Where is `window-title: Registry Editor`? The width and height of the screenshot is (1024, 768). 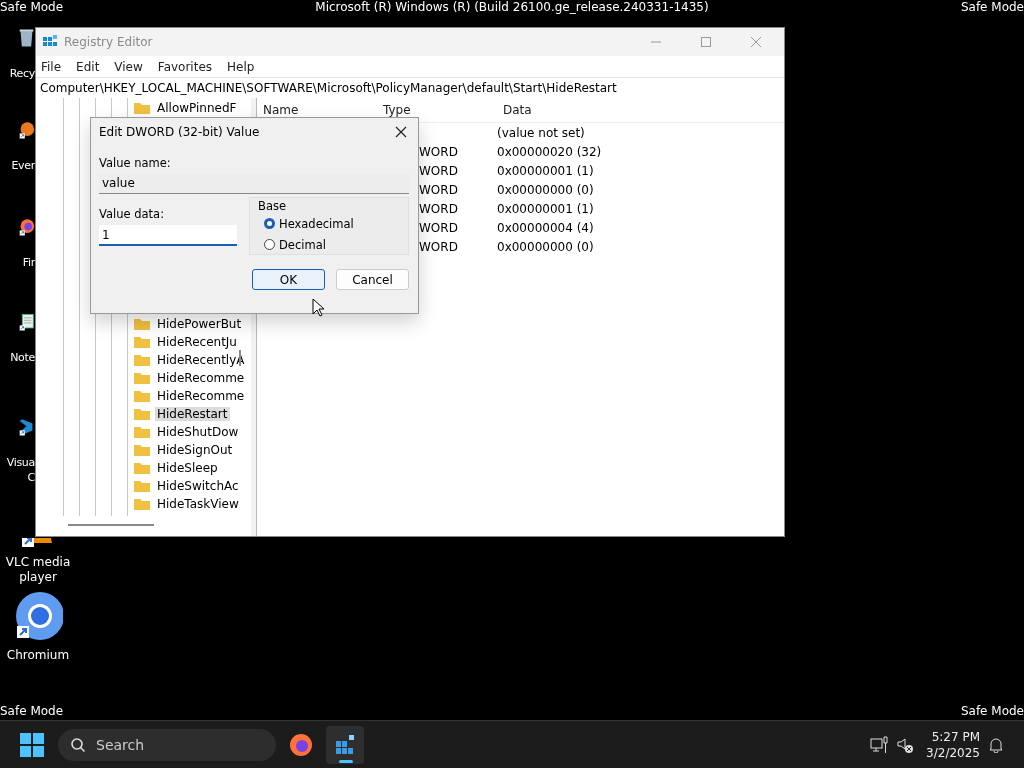
window-title: Registry Editor is located at coordinates (108, 42).